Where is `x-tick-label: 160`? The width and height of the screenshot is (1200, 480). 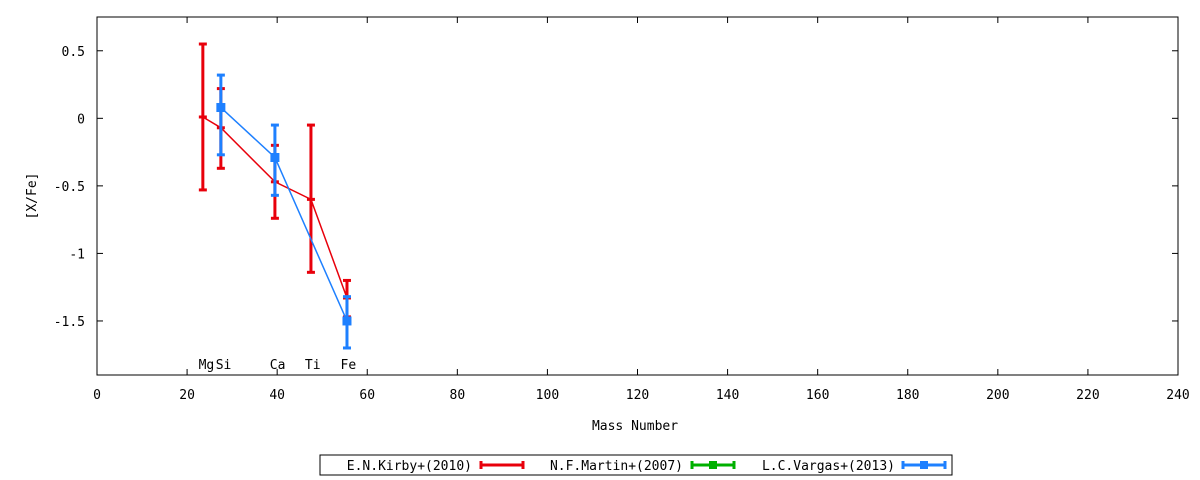
x-tick-label: 160 is located at coordinates (817, 395).